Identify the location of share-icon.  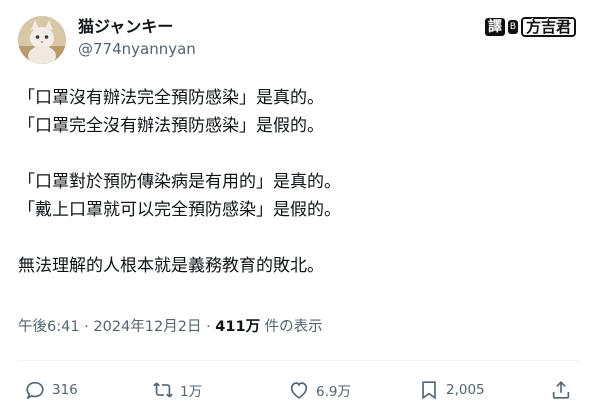
(561, 390).